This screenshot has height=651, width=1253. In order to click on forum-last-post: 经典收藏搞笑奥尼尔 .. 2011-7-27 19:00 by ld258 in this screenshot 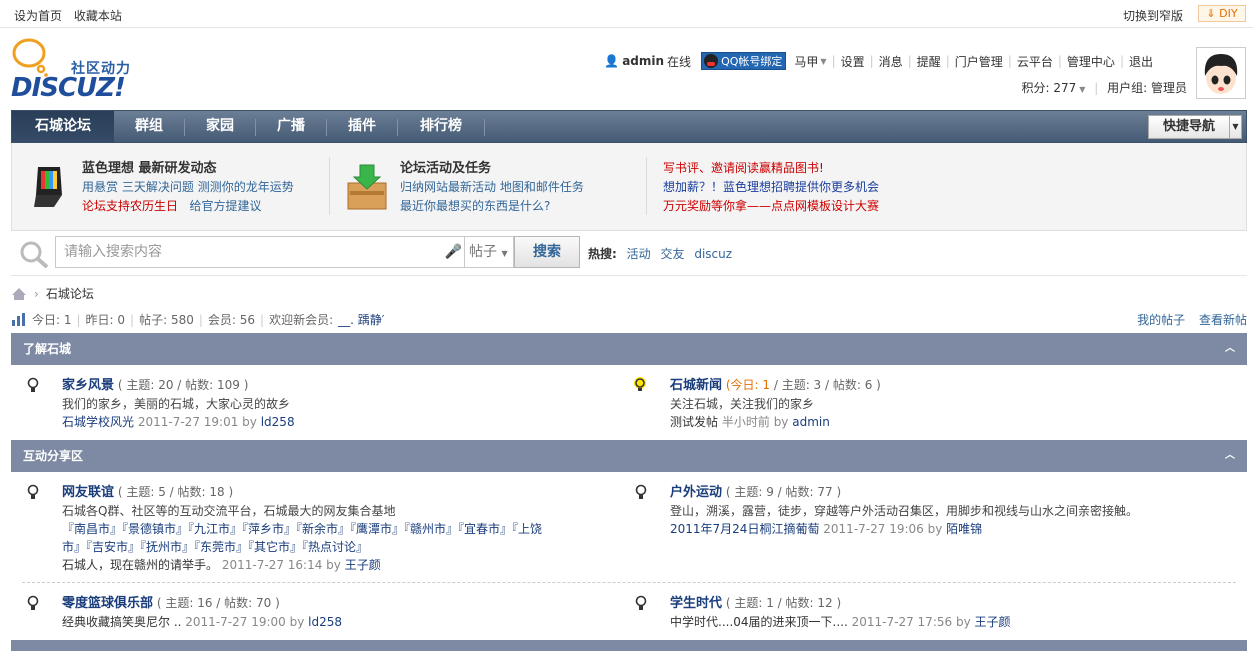, I will do `click(342, 622)`.